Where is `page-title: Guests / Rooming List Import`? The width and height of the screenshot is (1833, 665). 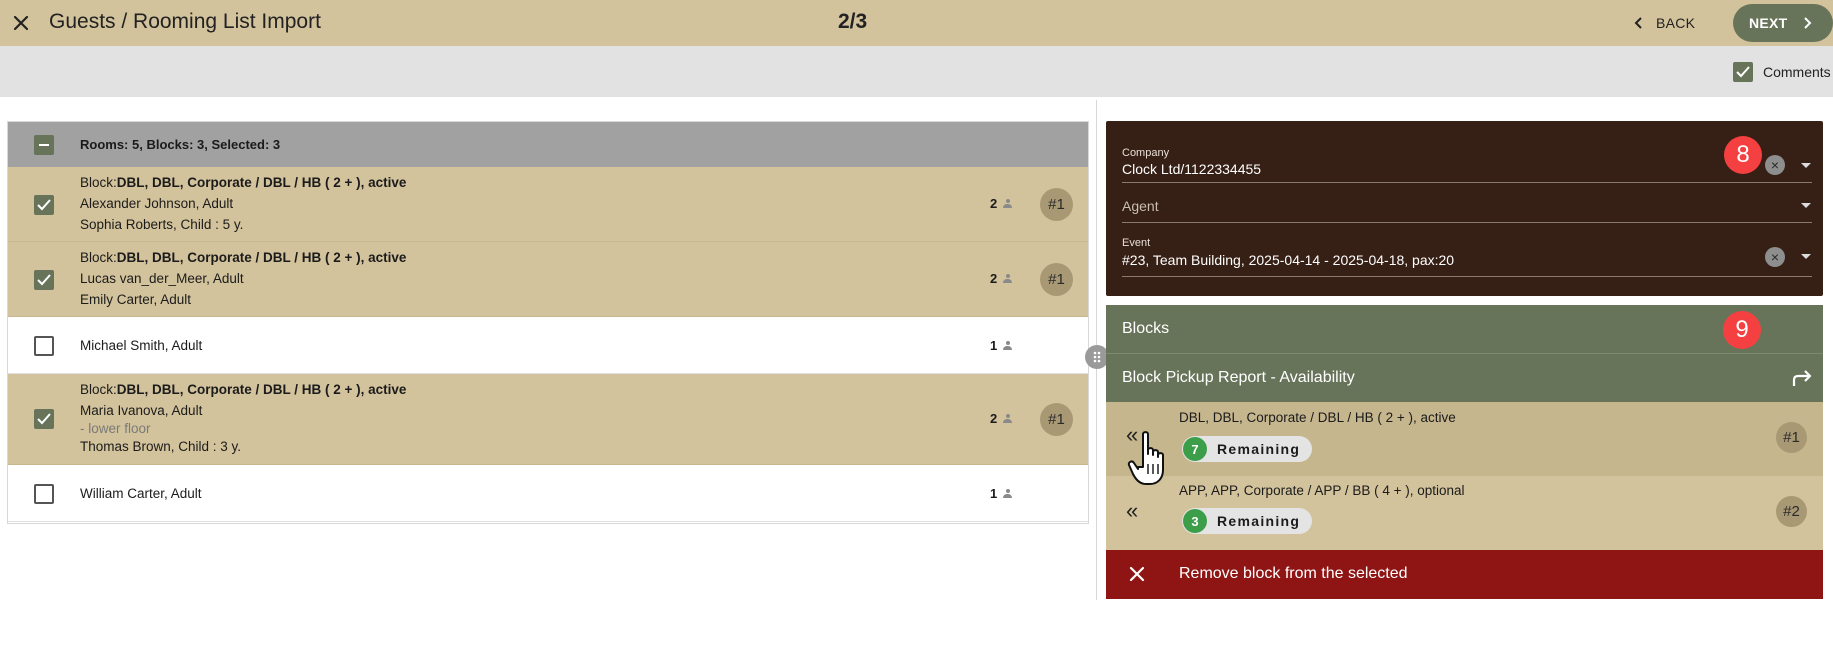 page-title: Guests / Rooming List Import is located at coordinates (185, 21).